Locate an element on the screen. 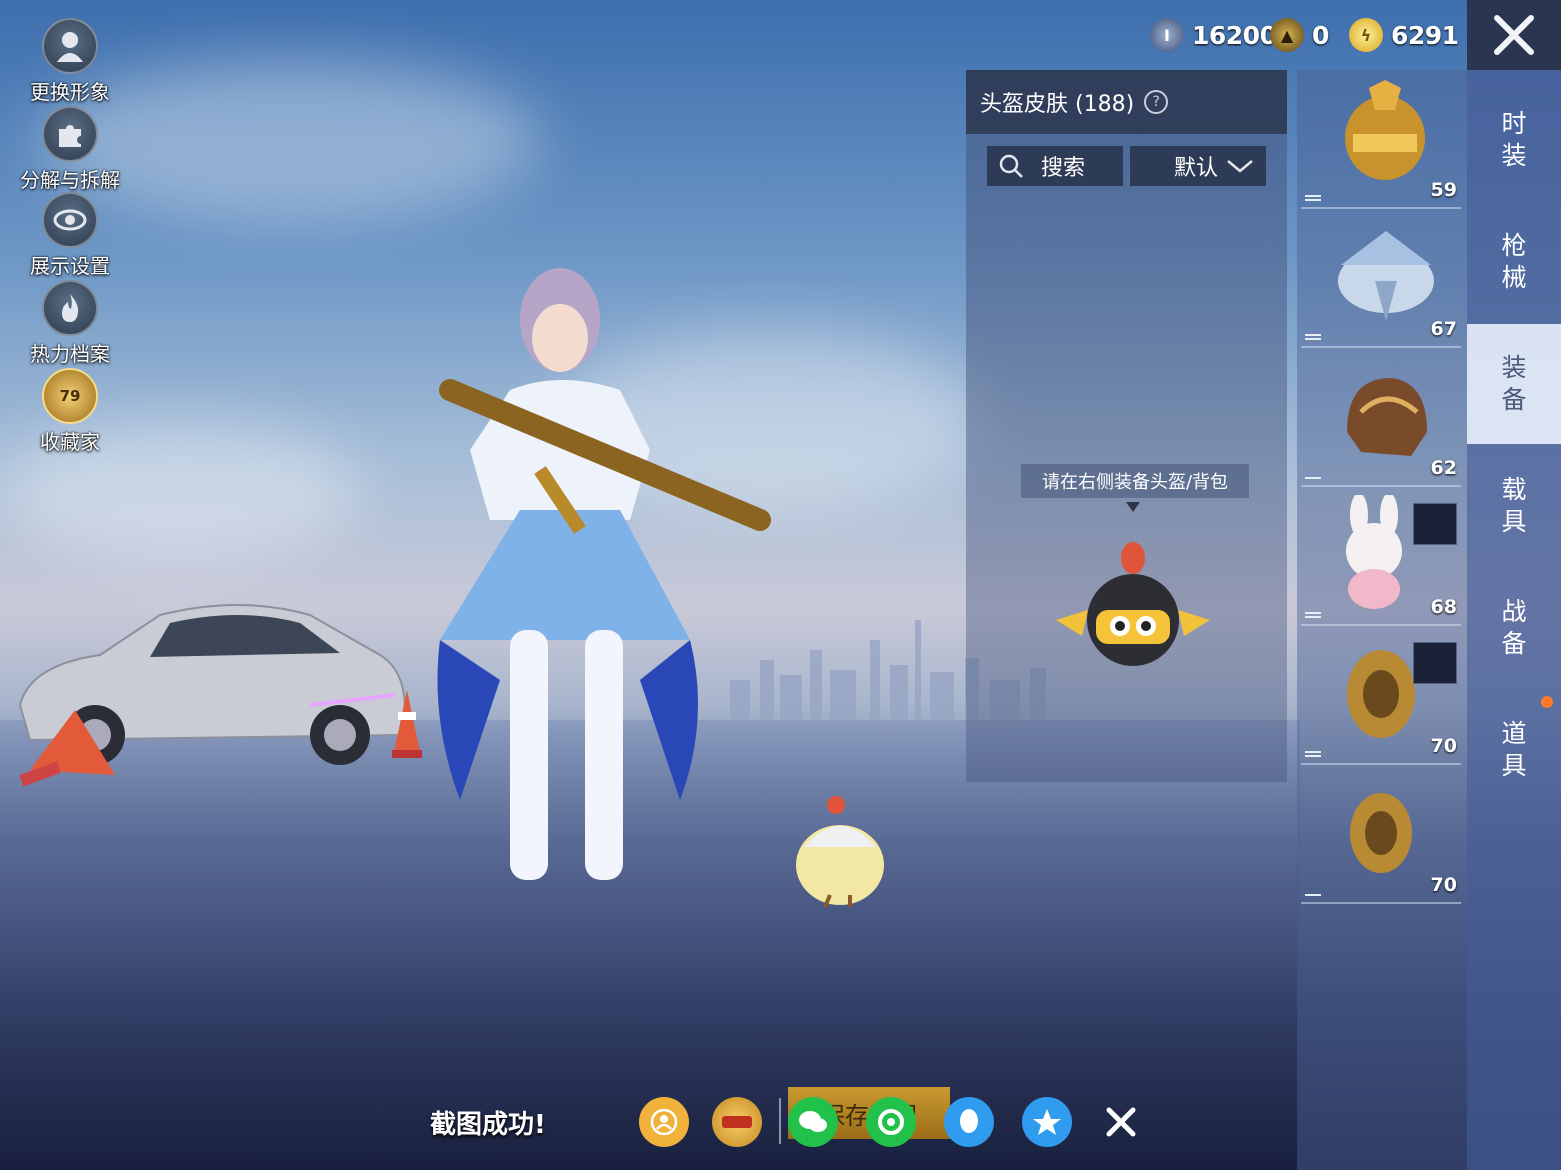 This screenshot has height=1170, width=1561. collector-button: 79 收藏家 is located at coordinates (70, 411).